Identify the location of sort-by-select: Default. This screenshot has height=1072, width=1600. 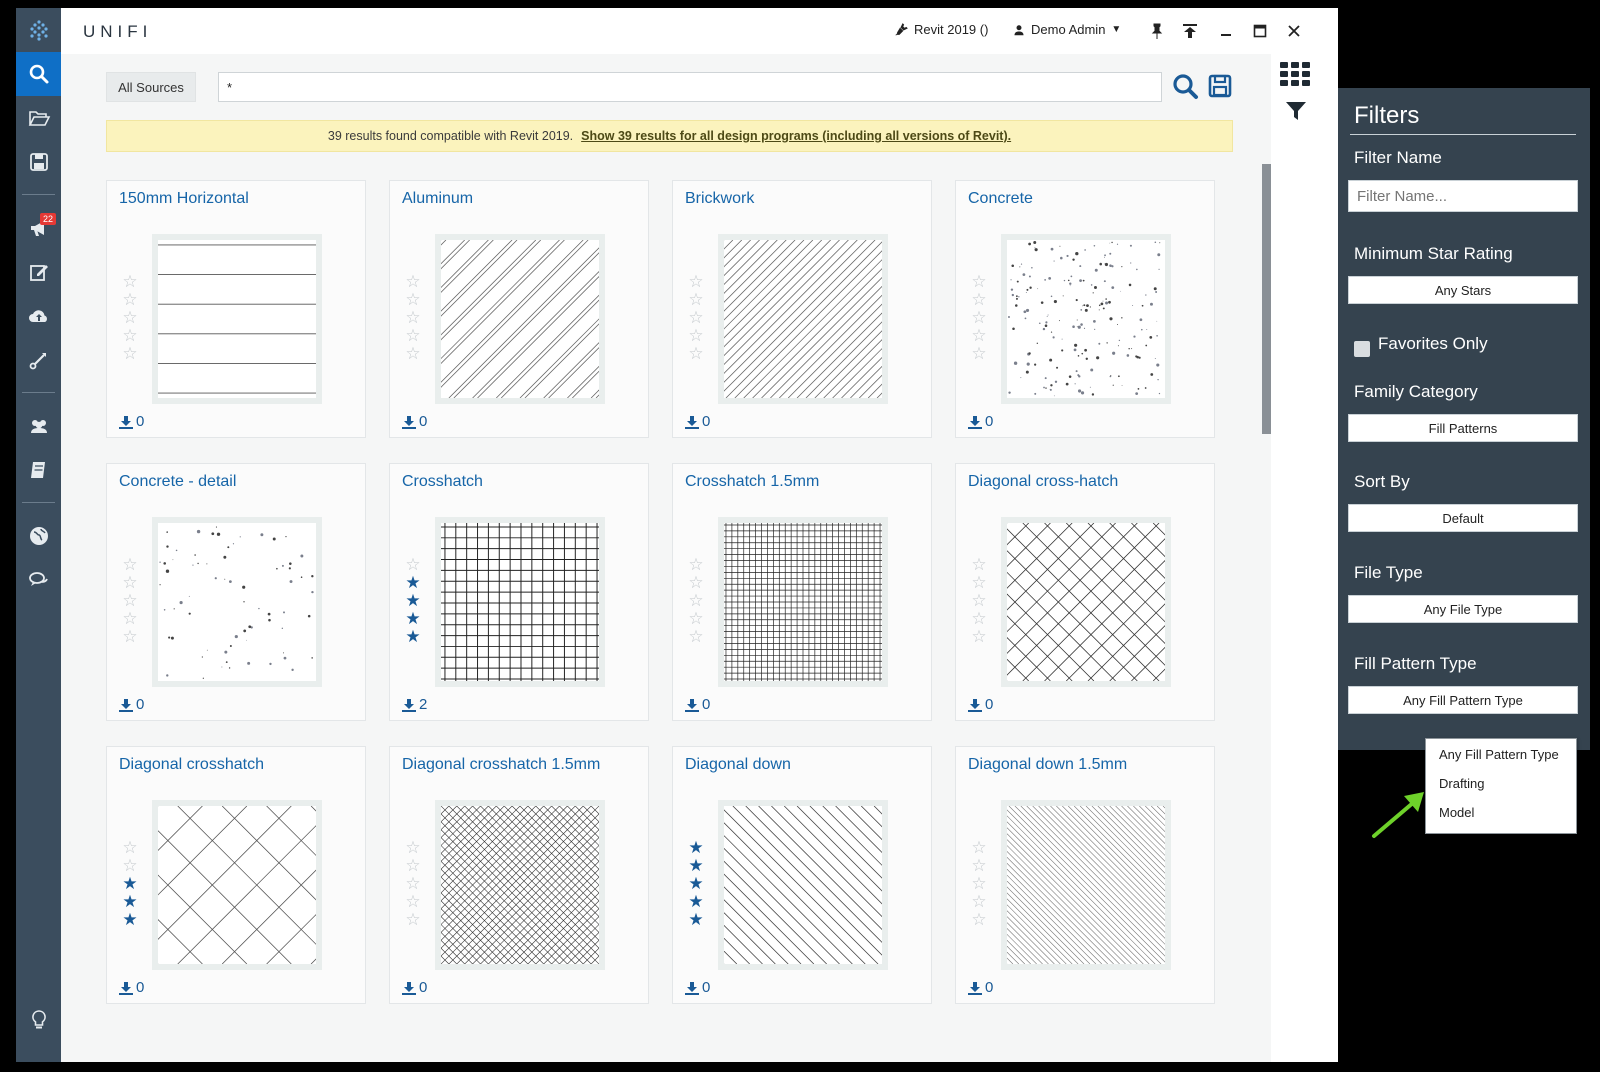
(1463, 518).